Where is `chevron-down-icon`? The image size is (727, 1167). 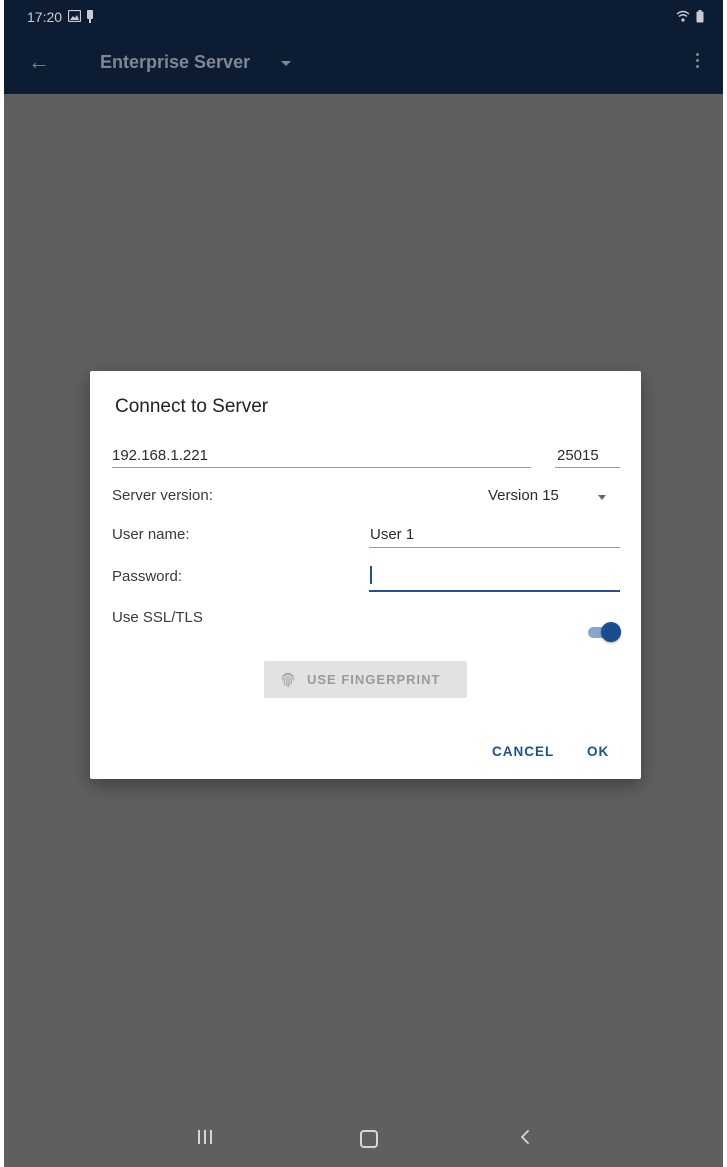
chevron-down-icon is located at coordinates (602, 497).